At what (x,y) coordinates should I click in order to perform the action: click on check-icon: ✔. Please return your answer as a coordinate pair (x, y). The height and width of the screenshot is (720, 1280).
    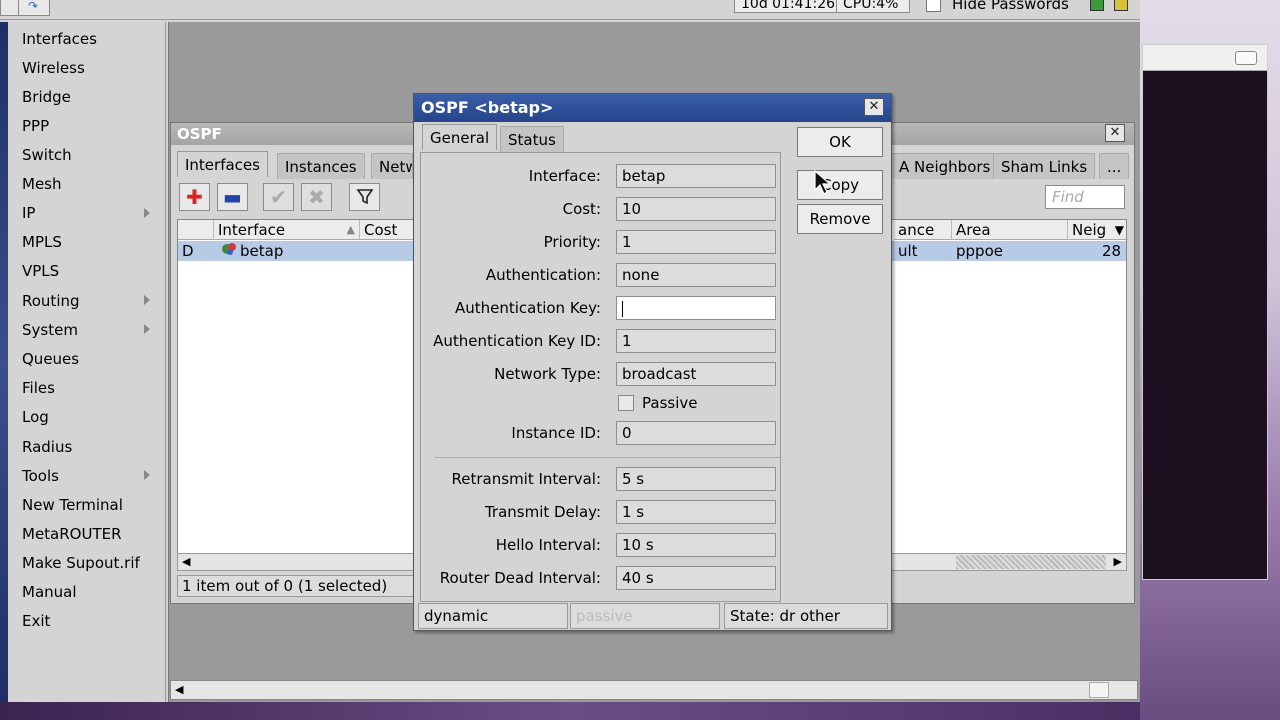
    Looking at the image, I should click on (278, 197).